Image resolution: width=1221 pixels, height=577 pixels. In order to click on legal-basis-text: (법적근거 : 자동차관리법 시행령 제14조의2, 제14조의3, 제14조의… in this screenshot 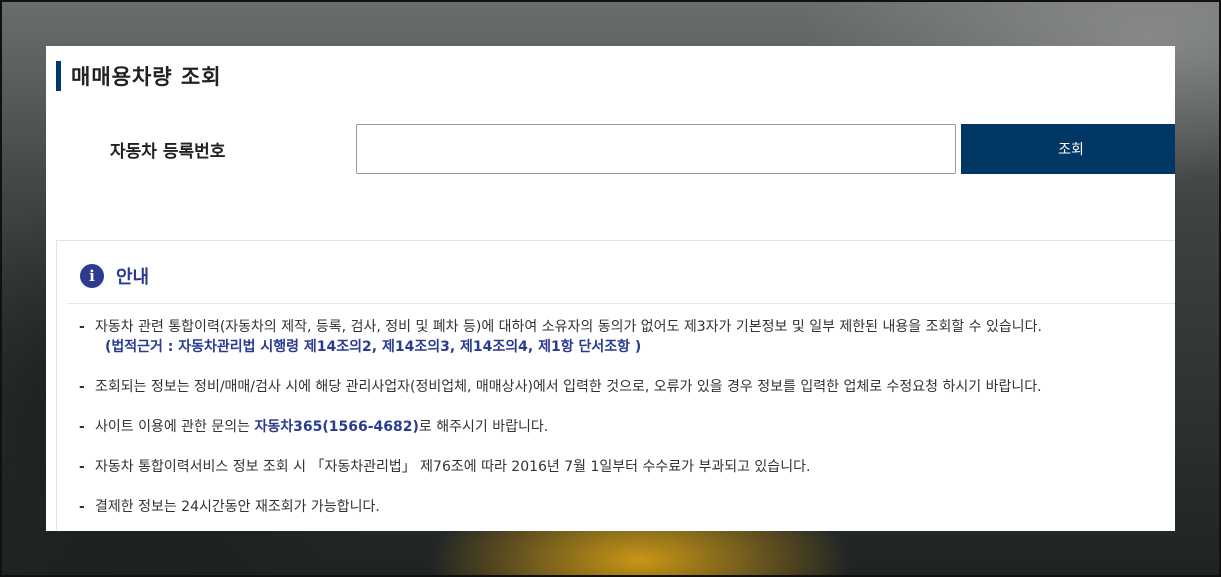, I will do `click(373, 347)`.